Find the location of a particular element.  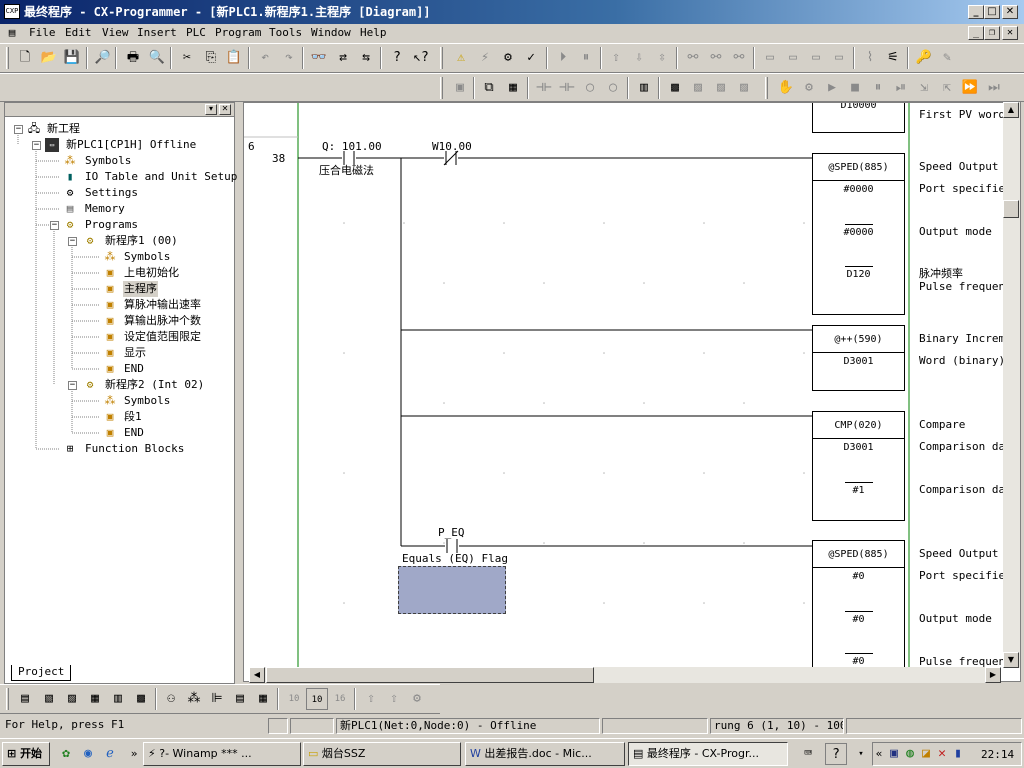

run-mode-icon: ⏵ is located at coordinates (563, 58).